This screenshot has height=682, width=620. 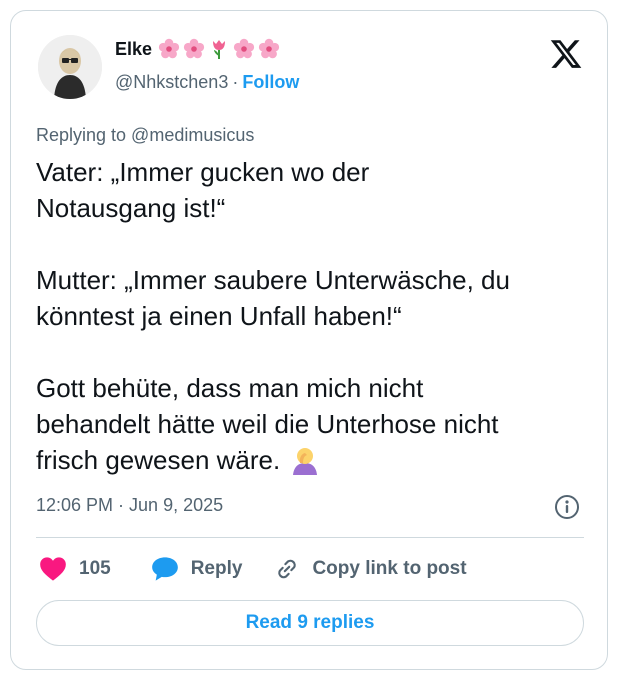 What do you see at coordinates (389, 568) in the screenshot?
I see `copy-link-label: Copy link to post` at bounding box center [389, 568].